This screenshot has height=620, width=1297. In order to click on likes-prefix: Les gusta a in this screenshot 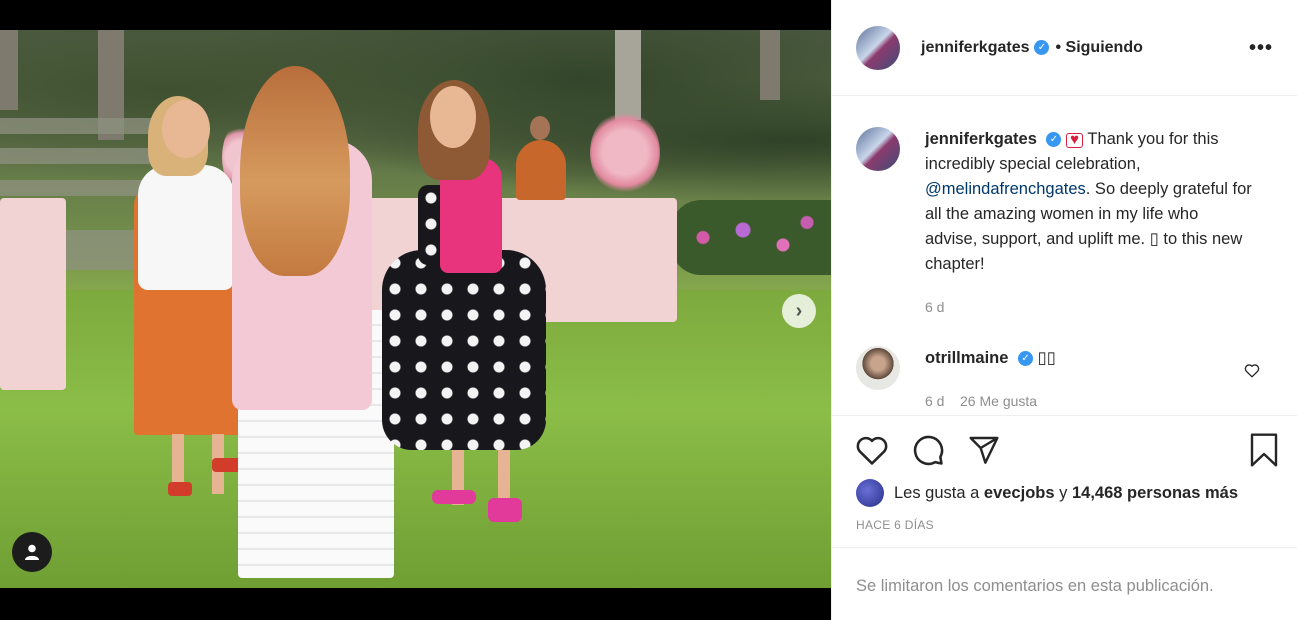, I will do `click(937, 492)`.